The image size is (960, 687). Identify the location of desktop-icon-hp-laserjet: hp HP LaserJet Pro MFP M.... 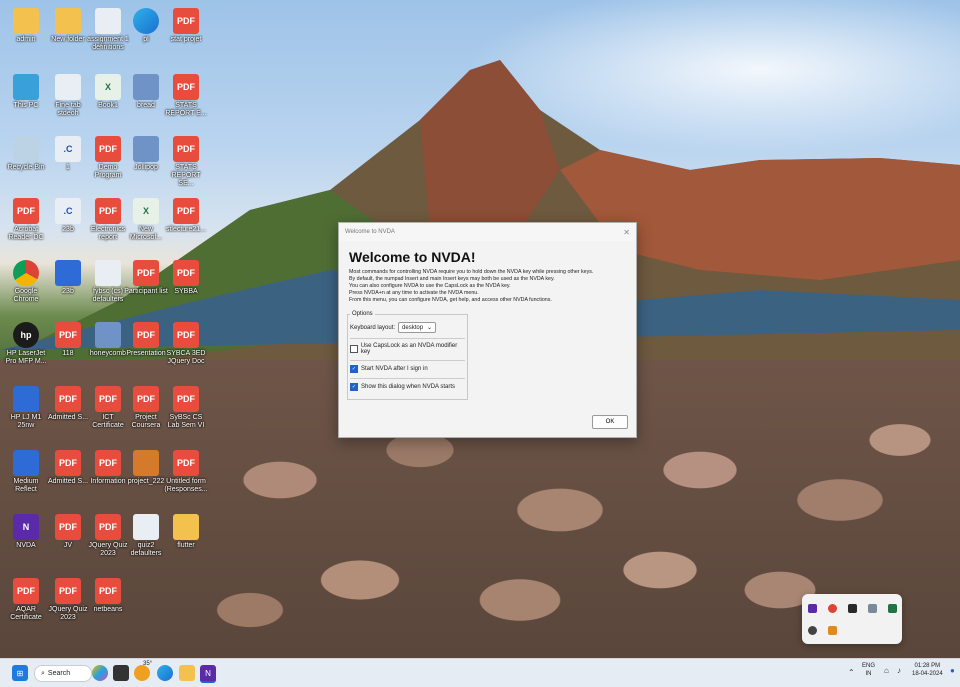
(26, 344).